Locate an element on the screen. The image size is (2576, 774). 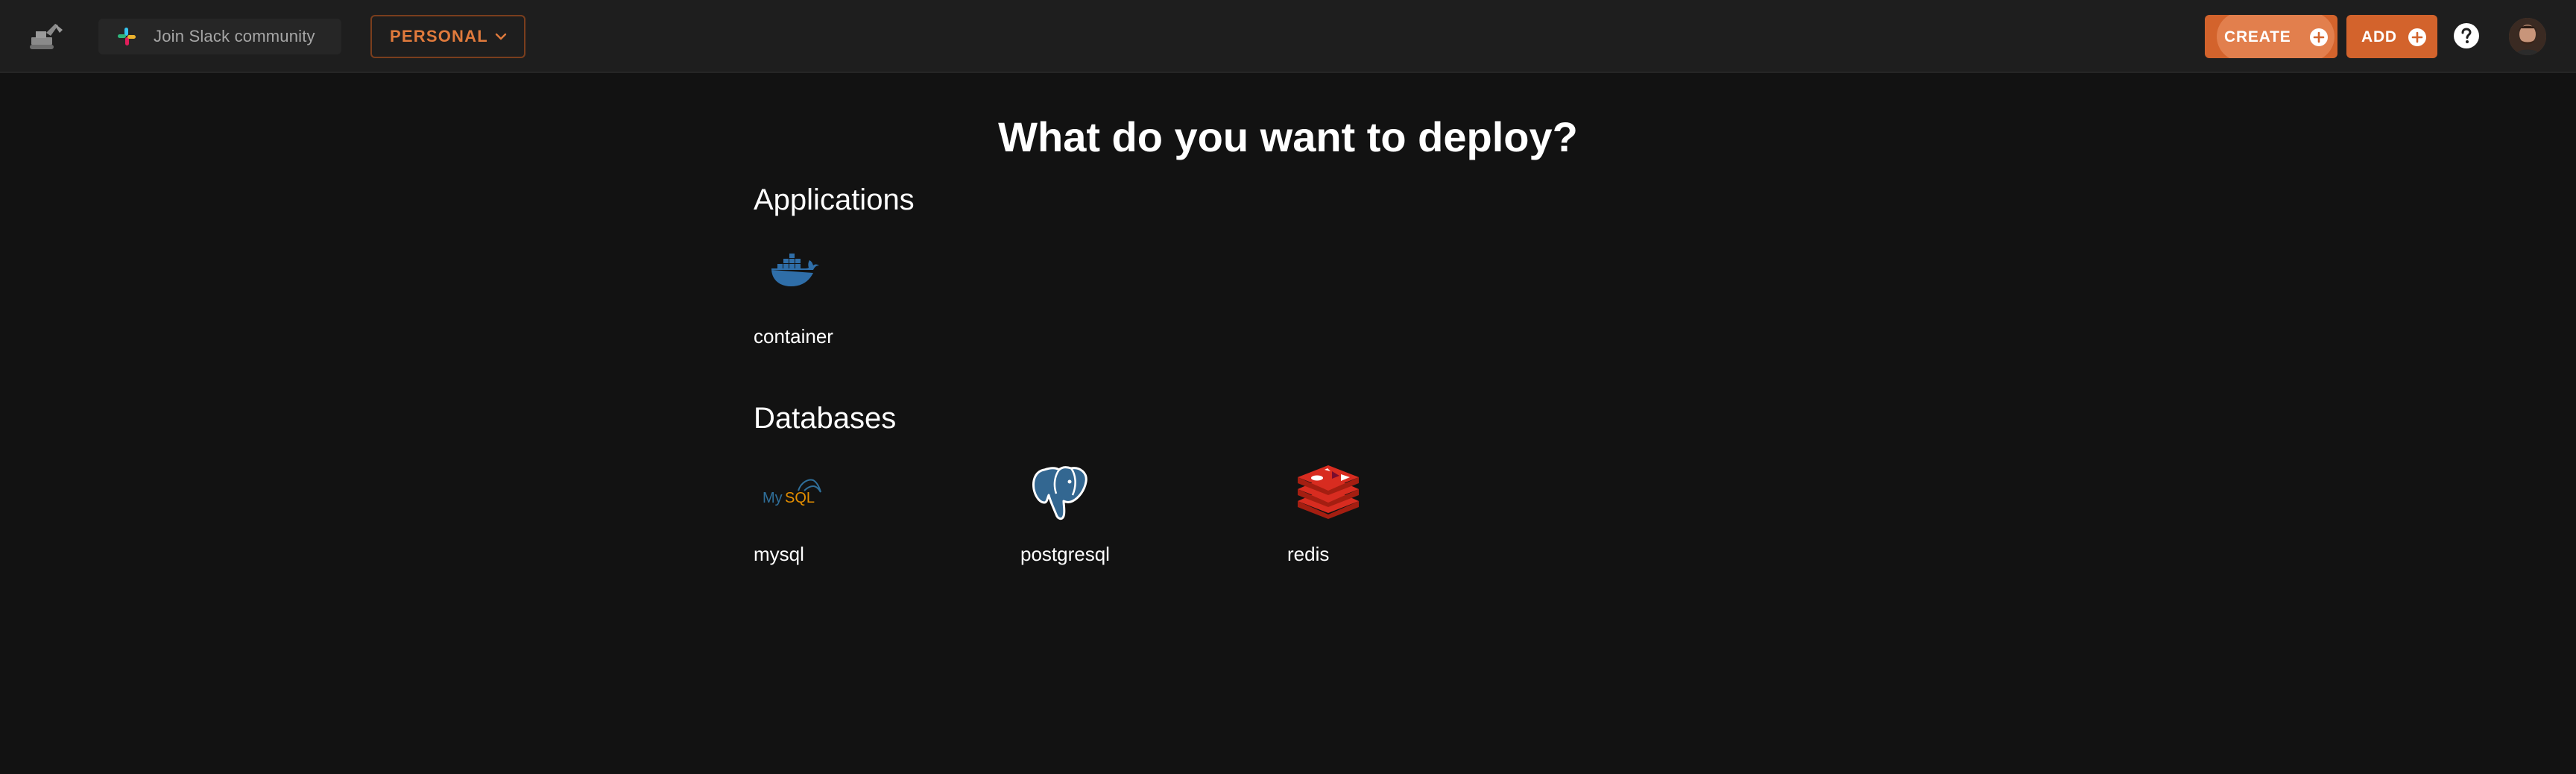
help-icon is located at coordinates (2466, 35).